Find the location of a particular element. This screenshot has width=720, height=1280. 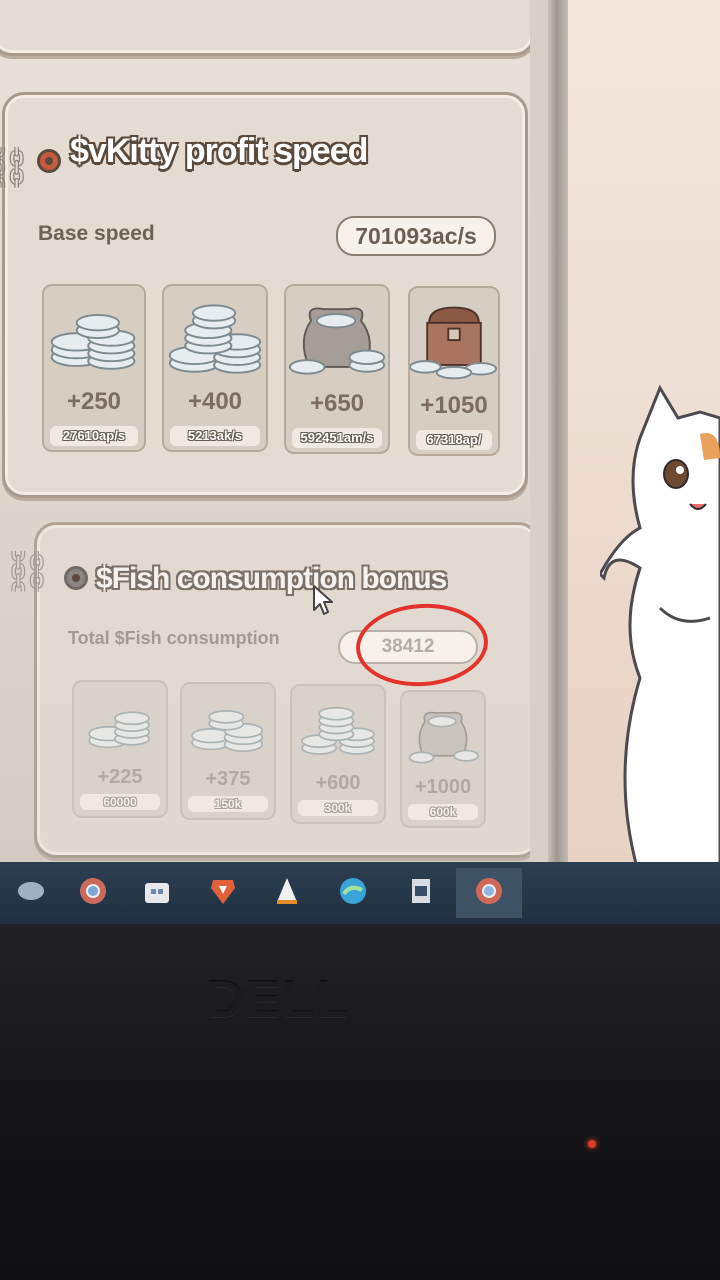

fish-card-requirement: 150k is located at coordinates (228, 804).